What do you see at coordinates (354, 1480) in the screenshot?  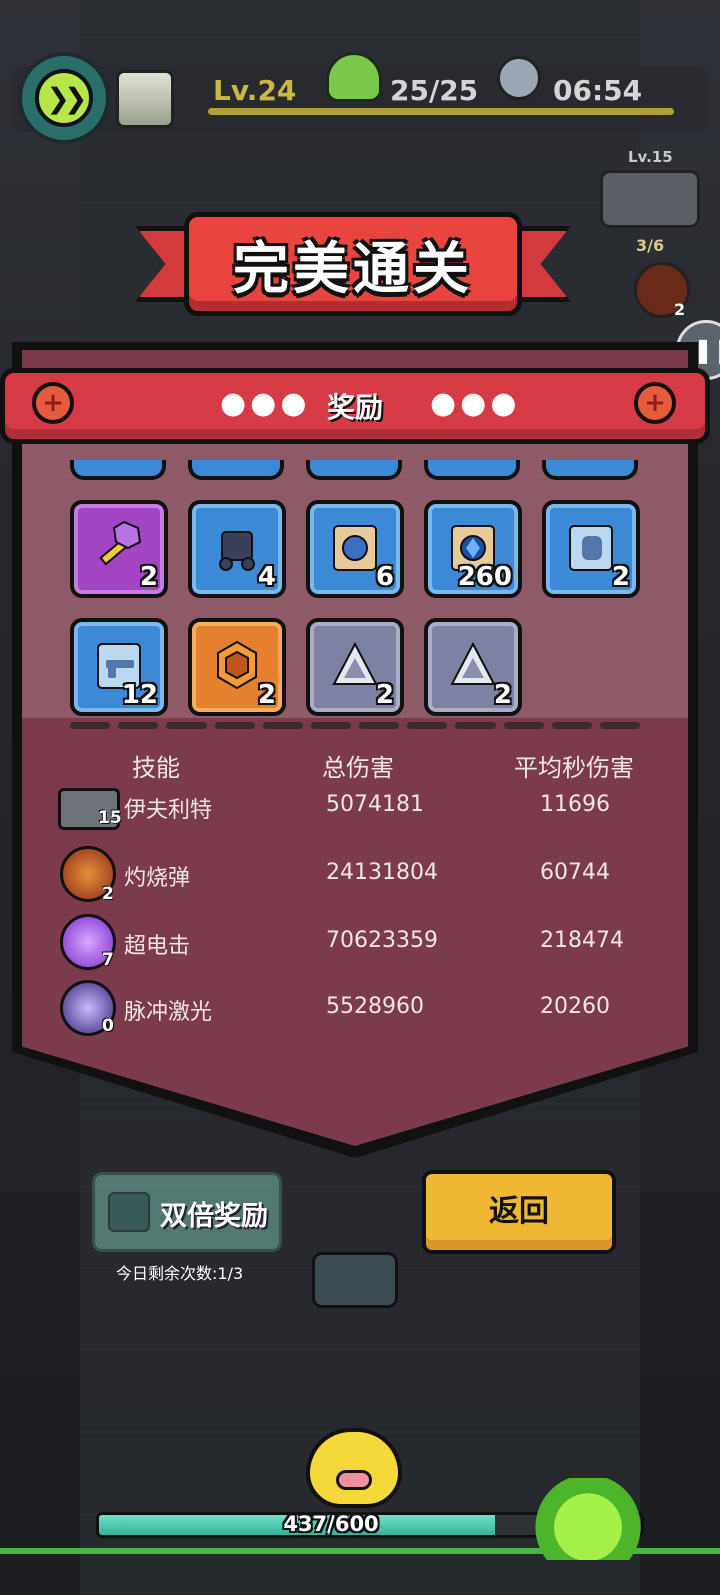 I see `pig-nose-icon` at bounding box center [354, 1480].